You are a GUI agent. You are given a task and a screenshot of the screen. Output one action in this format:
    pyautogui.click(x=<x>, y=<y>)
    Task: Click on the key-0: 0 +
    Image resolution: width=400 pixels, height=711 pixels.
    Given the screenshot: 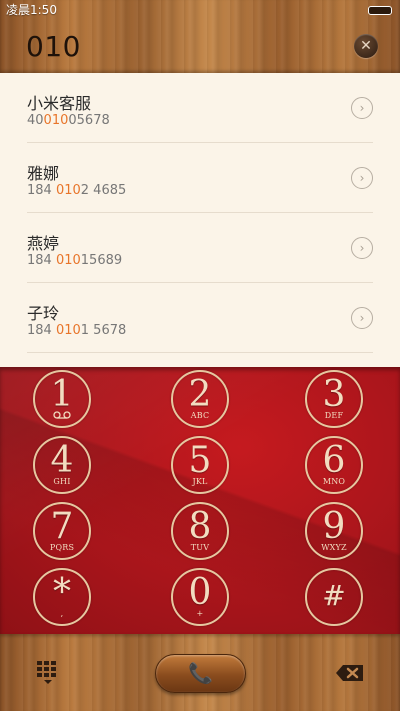 What is the action you would take?
    pyautogui.click(x=200, y=597)
    